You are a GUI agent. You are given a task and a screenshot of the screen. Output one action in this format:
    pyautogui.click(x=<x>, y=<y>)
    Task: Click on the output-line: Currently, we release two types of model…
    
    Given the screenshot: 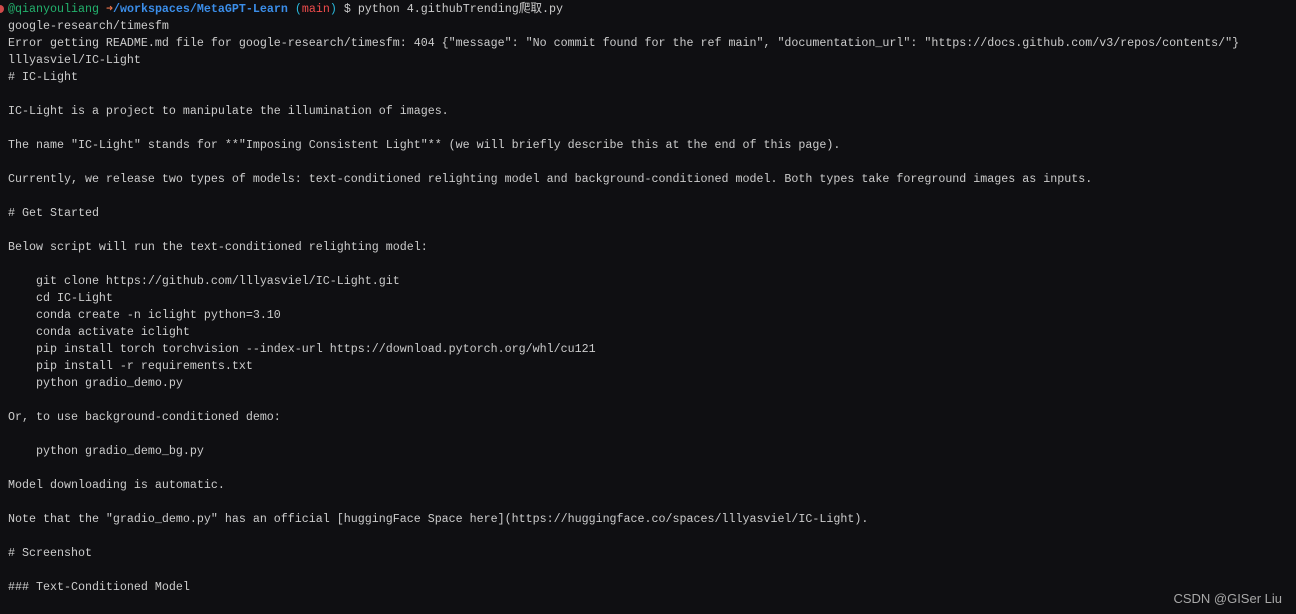 What is the action you would take?
    pyautogui.click(x=550, y=179)
    